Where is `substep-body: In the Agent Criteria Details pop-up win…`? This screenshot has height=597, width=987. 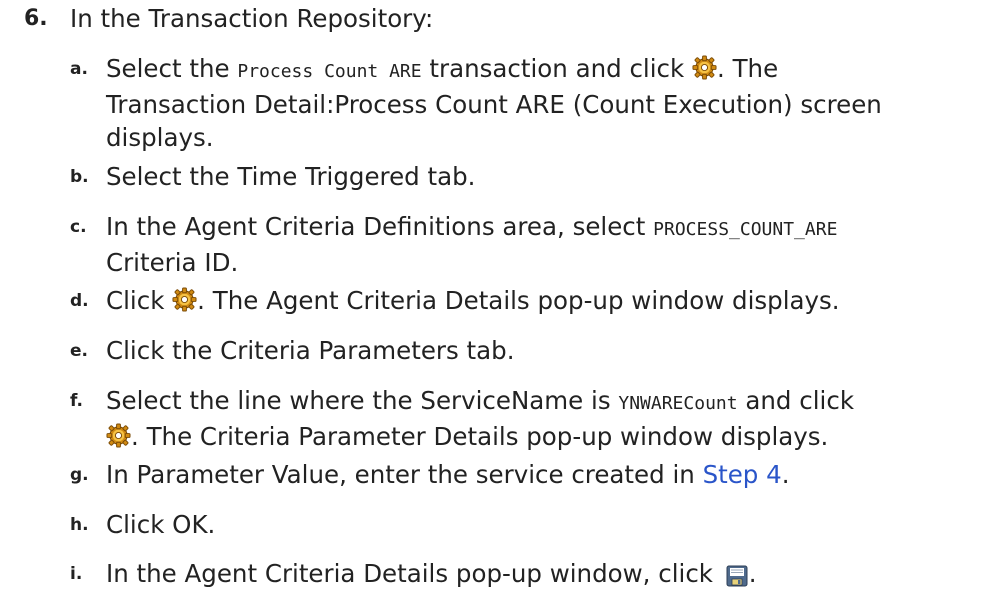
substep-body: In the Agent Criteria Details pop-up win… is located at coordinates (541, 573).